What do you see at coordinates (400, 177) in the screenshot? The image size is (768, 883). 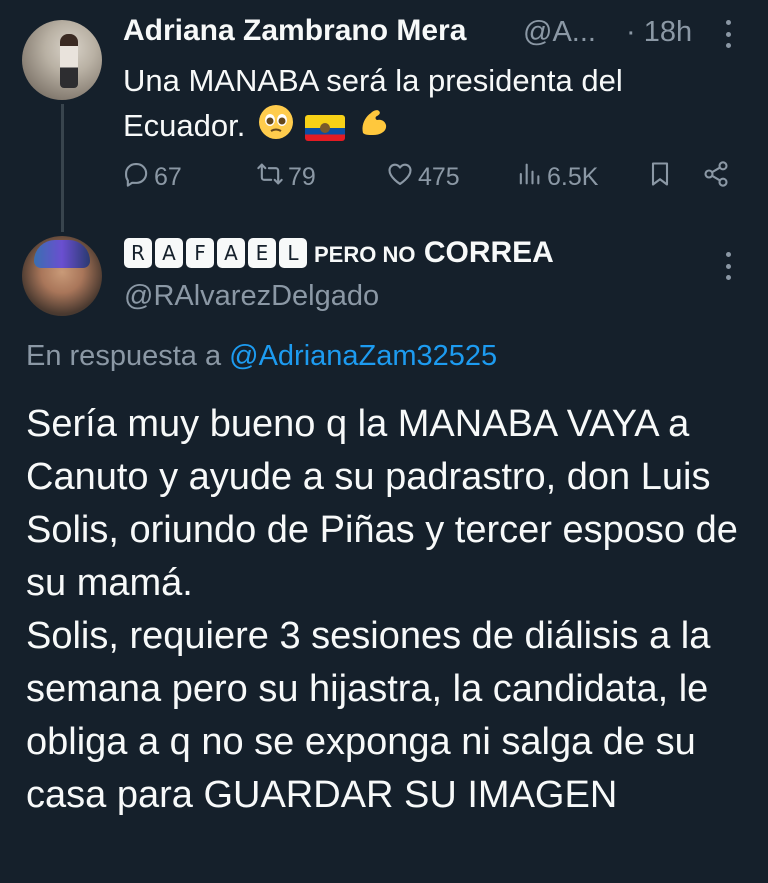 I see `heart-icon` at bounding box center [400, 177].